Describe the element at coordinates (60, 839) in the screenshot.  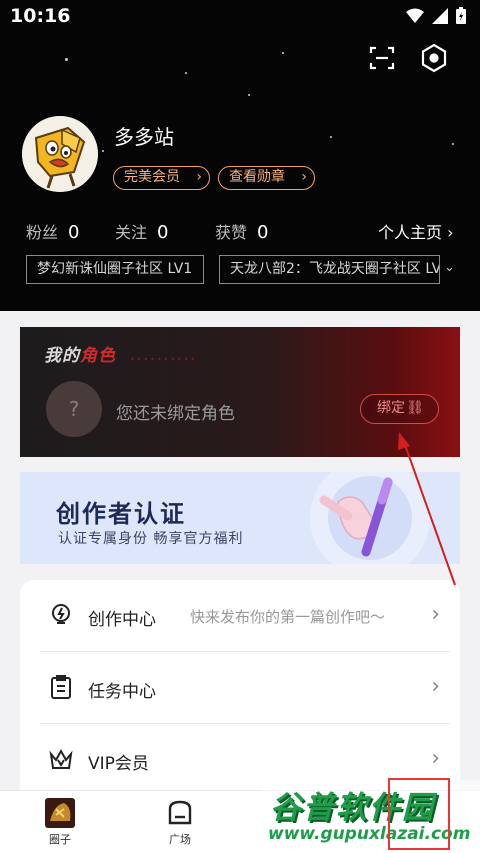
I see `nav-tab-label: 圈子` at that location.